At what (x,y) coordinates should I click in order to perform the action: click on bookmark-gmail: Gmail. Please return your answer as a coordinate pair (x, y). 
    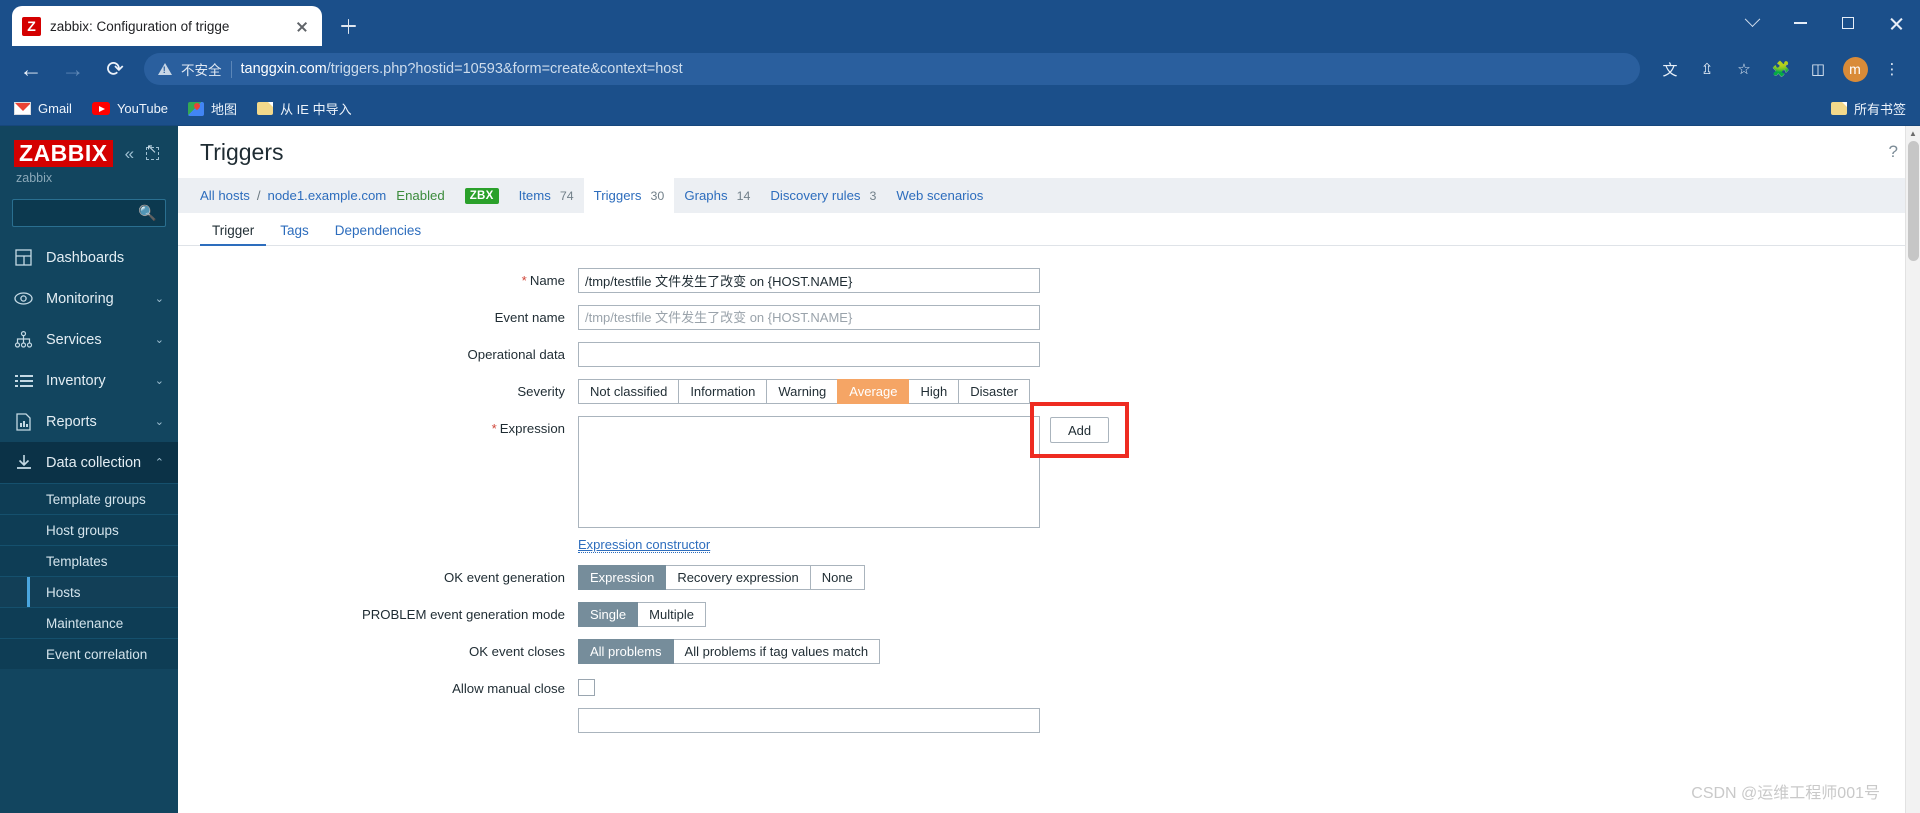
    Looking at the image, I should click on (43, 108).